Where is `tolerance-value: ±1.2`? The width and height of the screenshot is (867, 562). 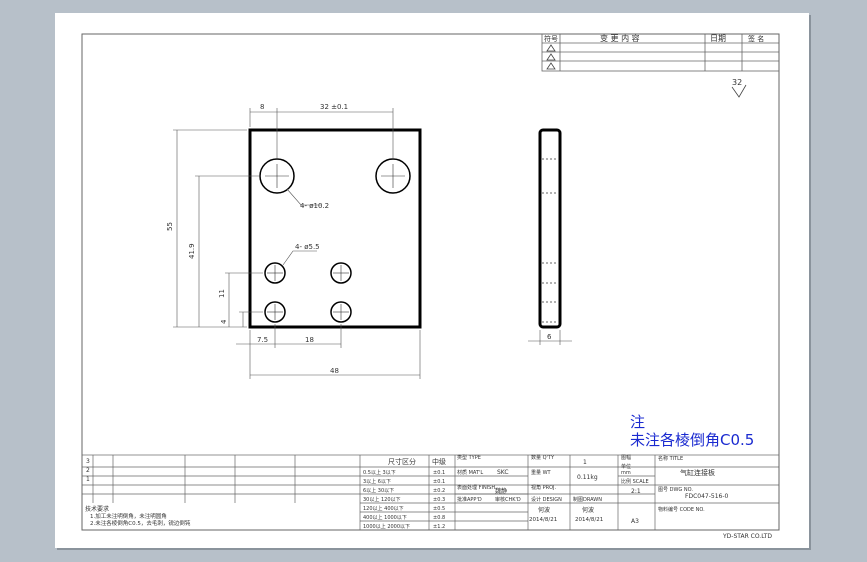
tolerance-value: ±1.2 is located at coordinates (439, 527).